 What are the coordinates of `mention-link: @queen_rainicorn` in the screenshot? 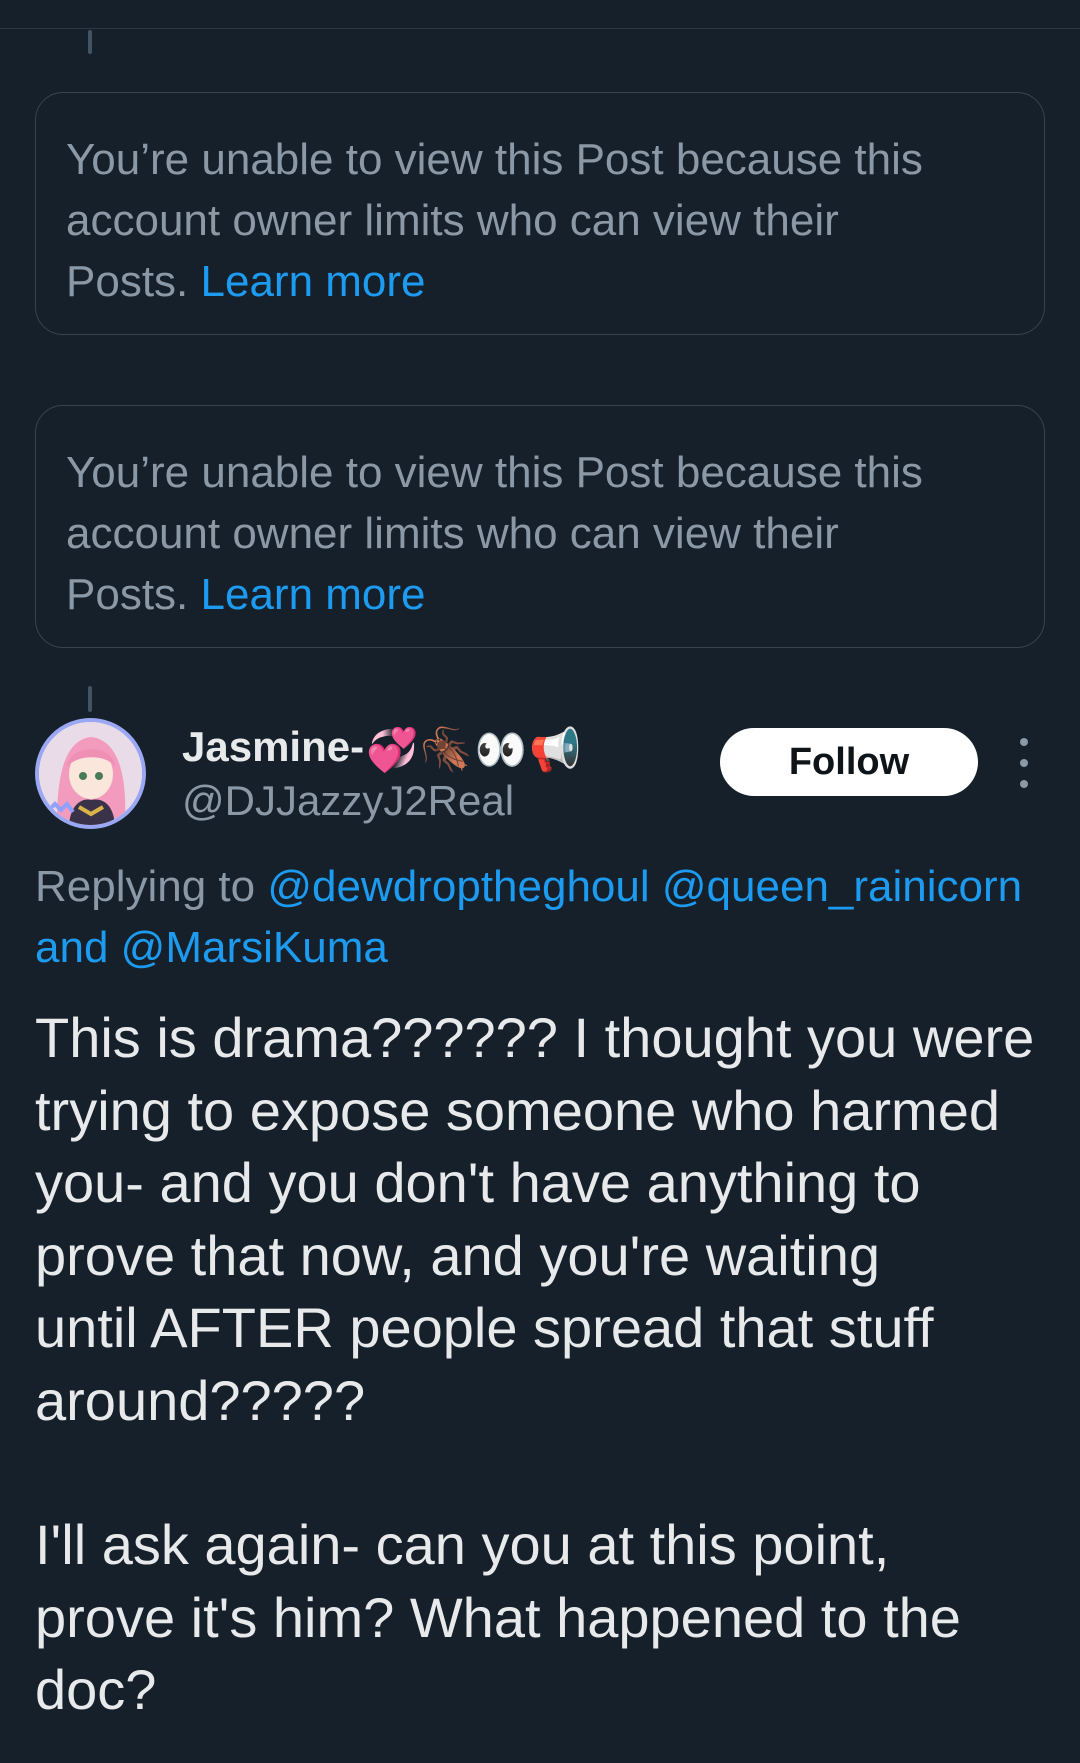 It's located at (842, 886).